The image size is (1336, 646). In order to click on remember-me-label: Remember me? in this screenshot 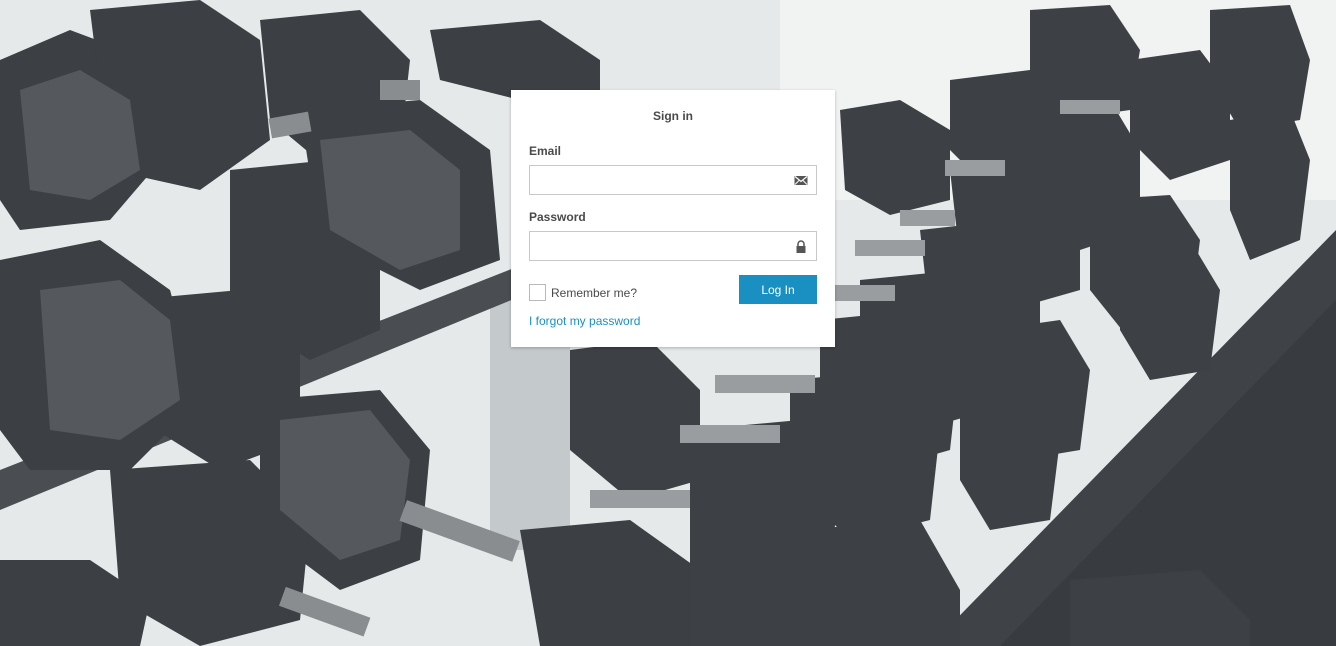, I will do `click(594, 293)`.